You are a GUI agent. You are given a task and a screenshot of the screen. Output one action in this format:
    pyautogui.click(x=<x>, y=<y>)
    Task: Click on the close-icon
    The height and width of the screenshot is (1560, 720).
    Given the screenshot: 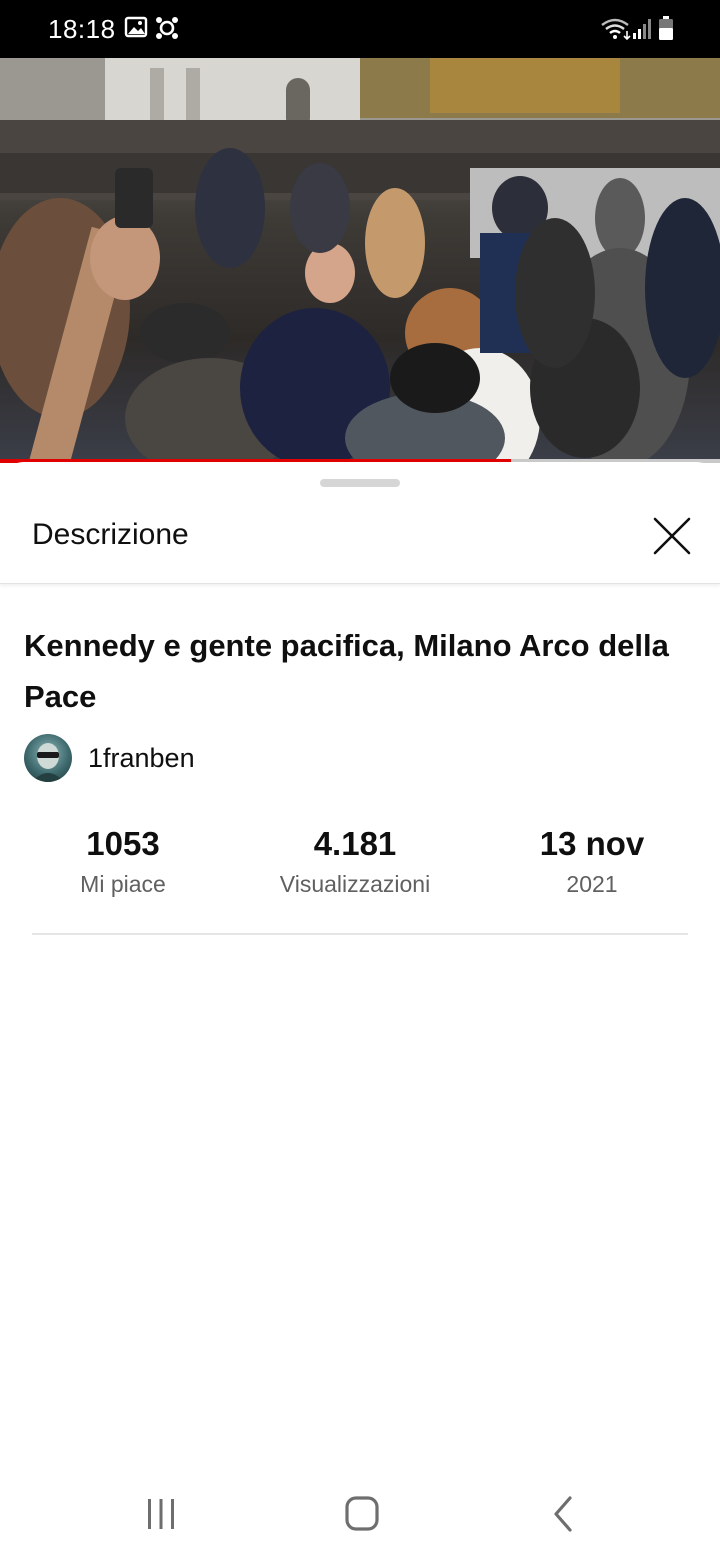 What is the action you would take?
    pyautogui.click(x=672, y=536)
    